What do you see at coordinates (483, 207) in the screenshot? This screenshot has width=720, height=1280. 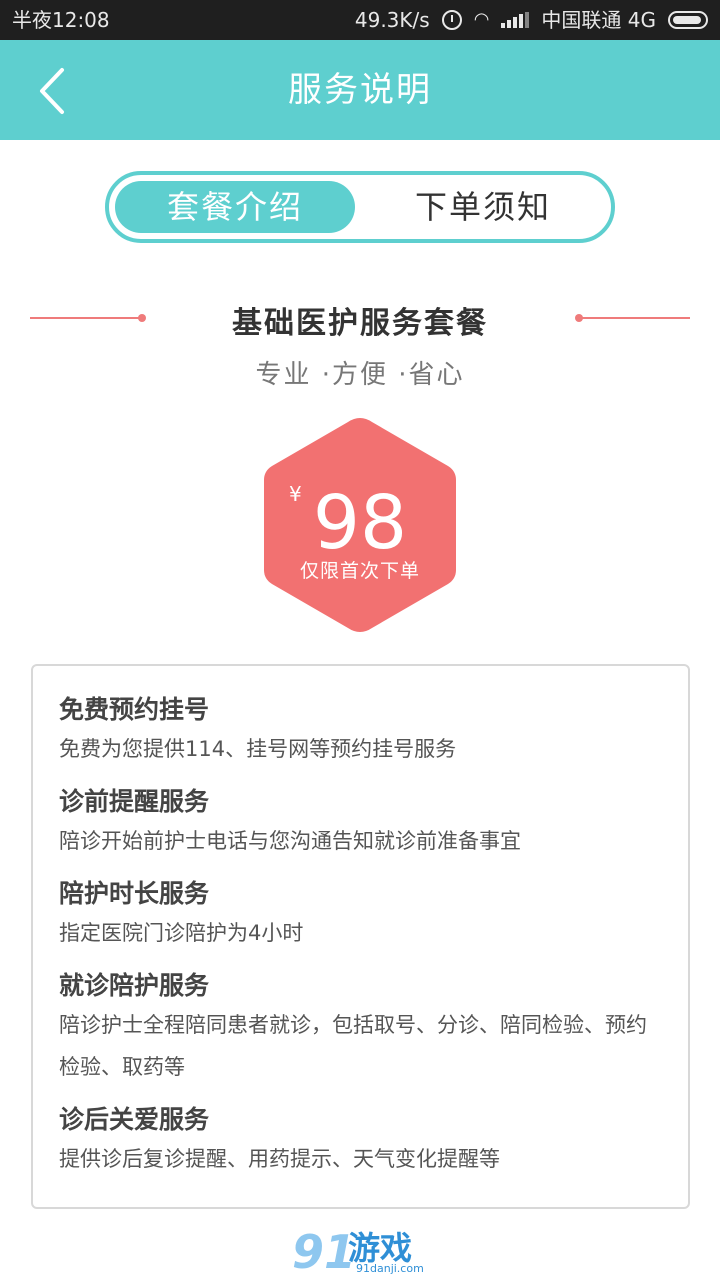 I see `tab-order-notice: 下单须知` at bounding box center [483, 207].